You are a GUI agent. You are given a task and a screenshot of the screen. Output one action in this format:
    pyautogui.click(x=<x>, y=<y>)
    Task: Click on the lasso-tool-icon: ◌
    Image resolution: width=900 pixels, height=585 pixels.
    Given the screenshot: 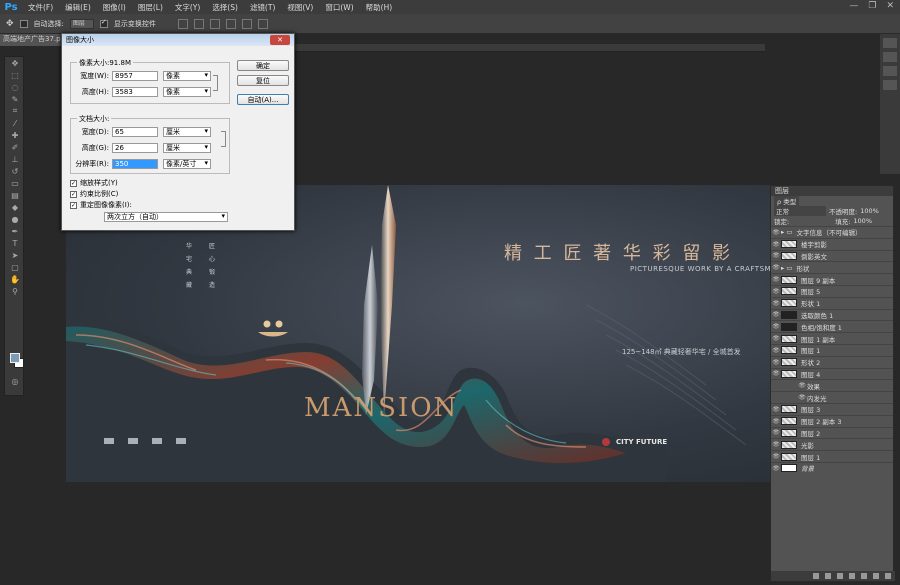 What is the action you would take?
    pyautogui.click(x=15, y=87)
    